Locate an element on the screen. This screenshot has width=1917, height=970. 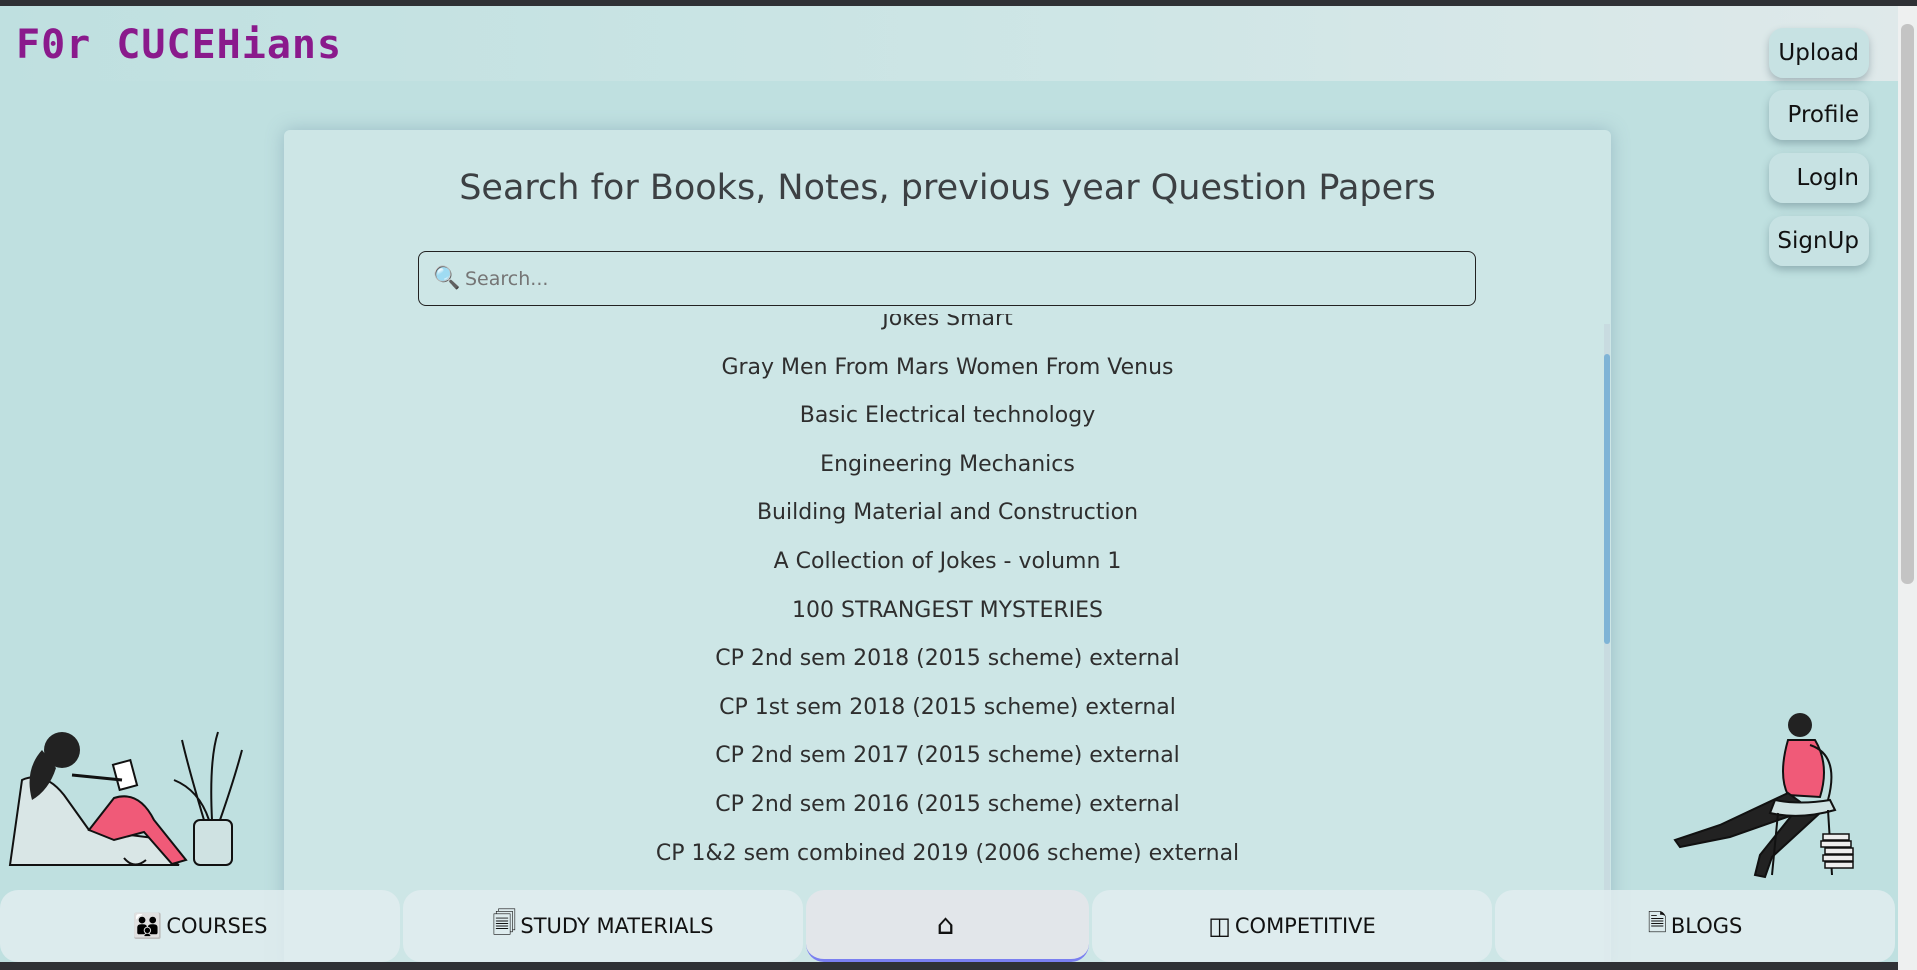
home-icon: ⌂ is located at coordinates (945, 924).